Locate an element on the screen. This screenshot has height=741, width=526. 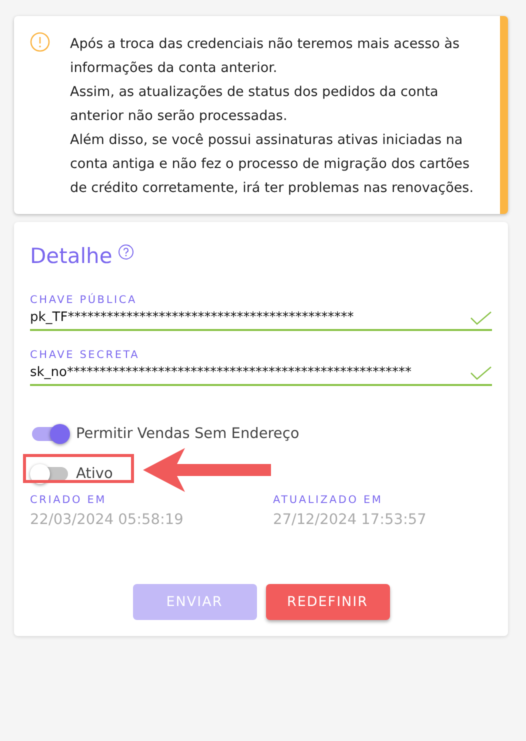
date-label: ATUALIZADO EM is located at coordinates (328, 500).